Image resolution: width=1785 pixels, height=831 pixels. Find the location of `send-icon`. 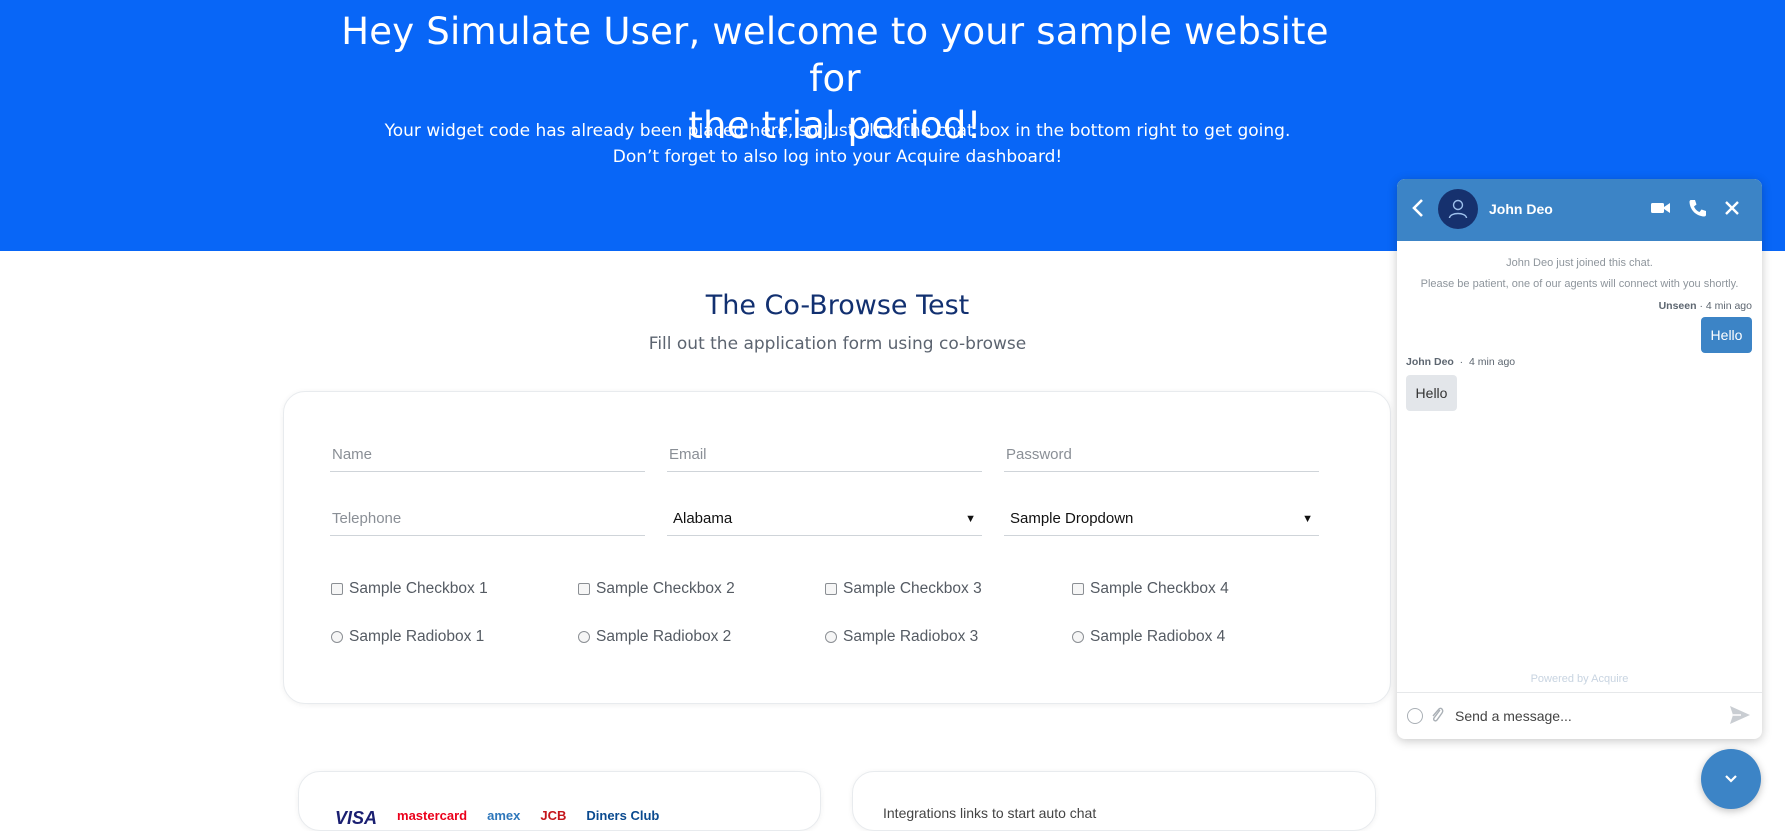

send-icon is located at coordinates (1740, 717).